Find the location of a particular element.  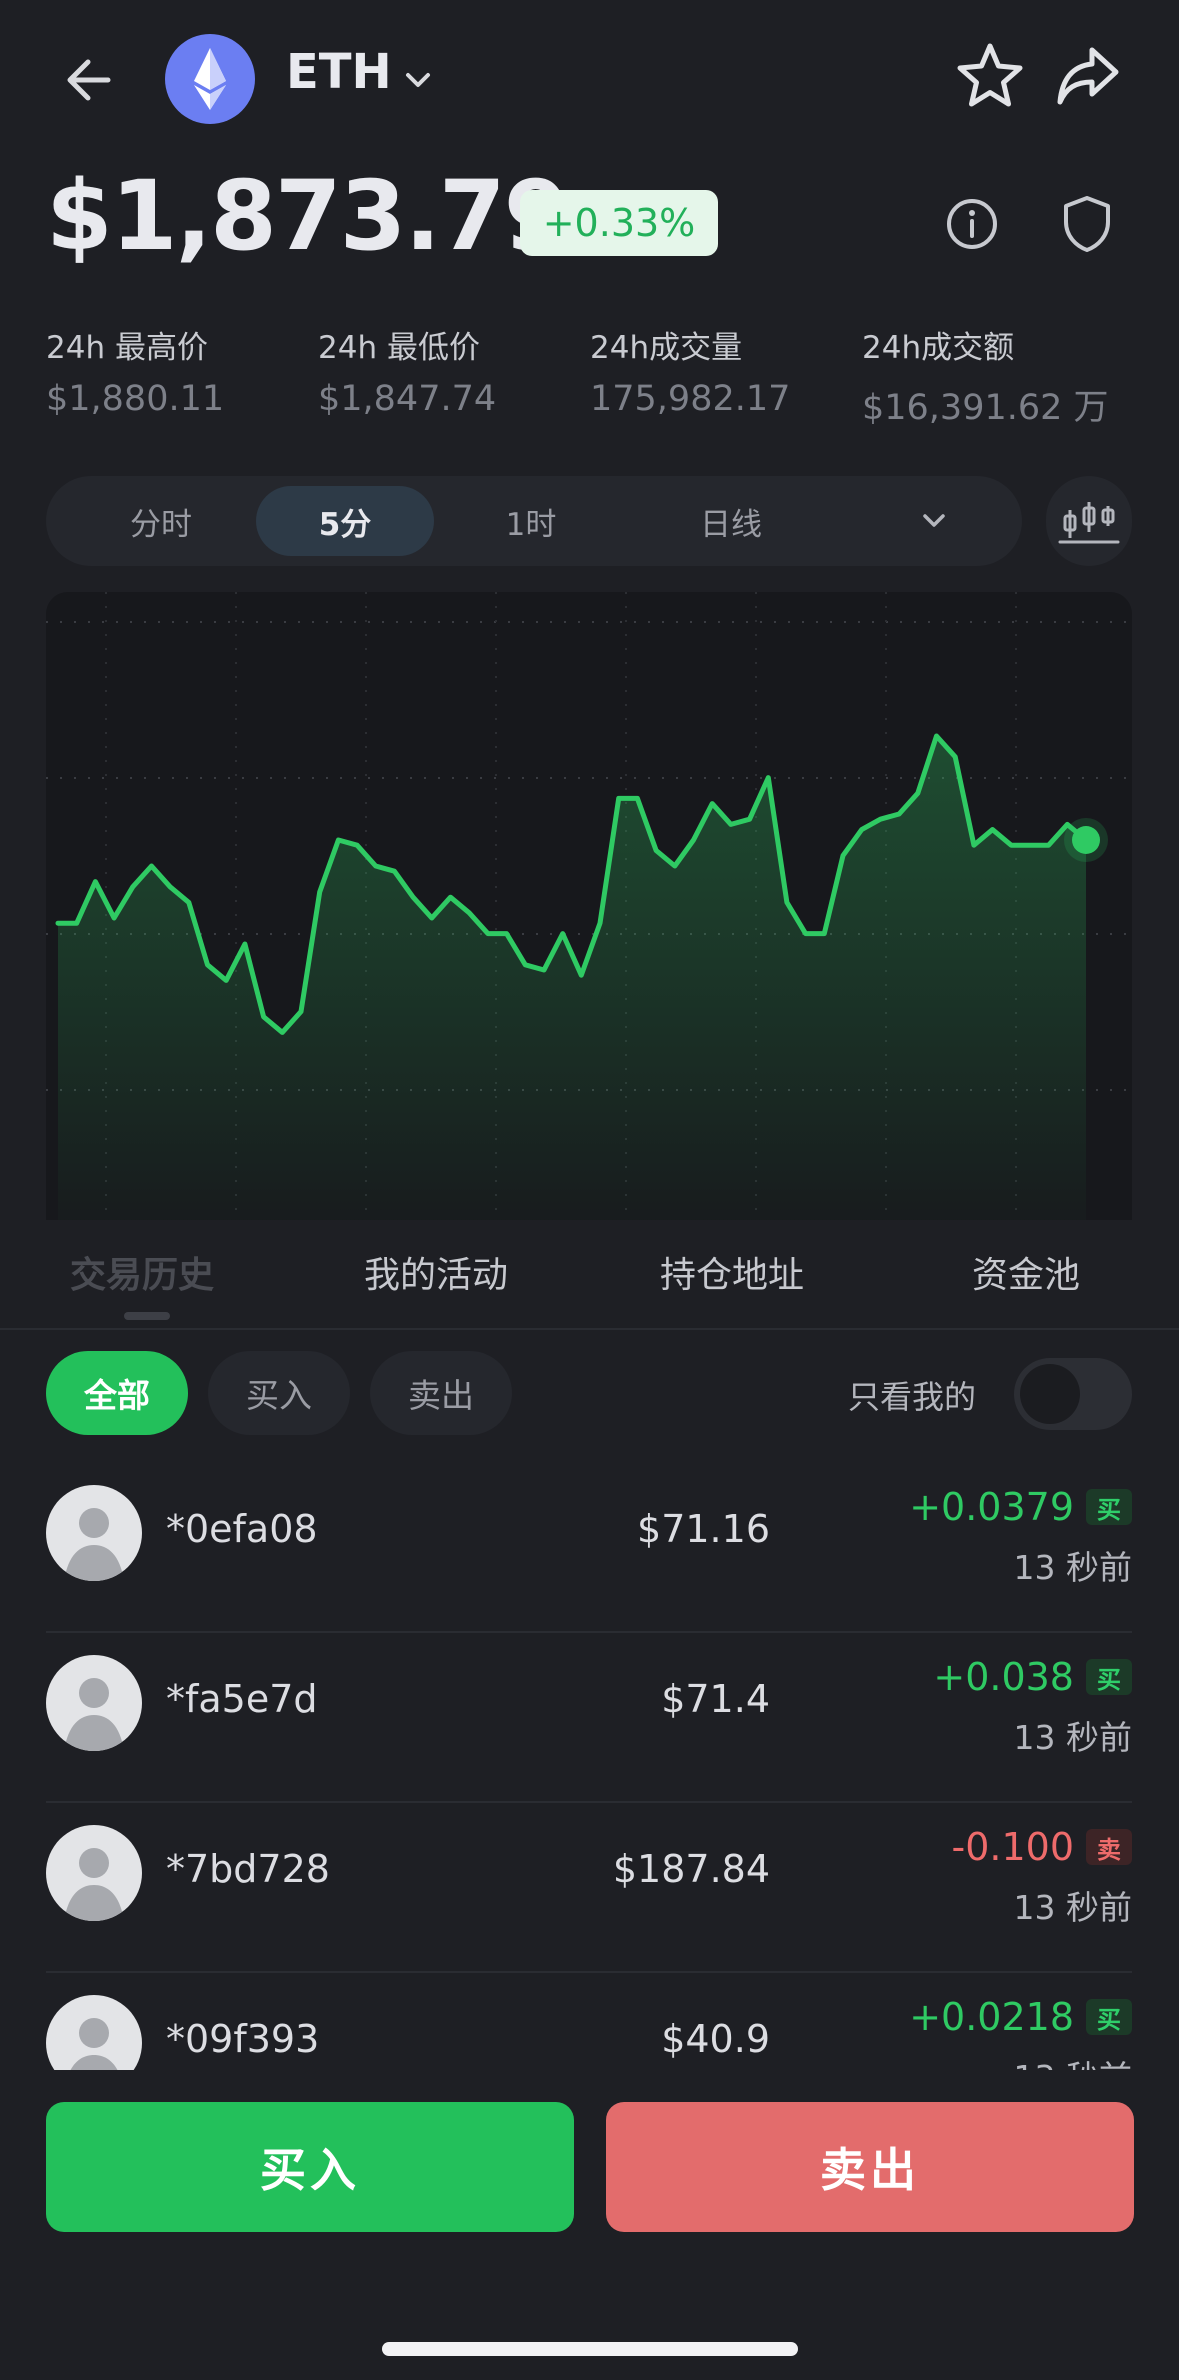

stat-label: 24h成交额 is located at coordinates (938, 348).